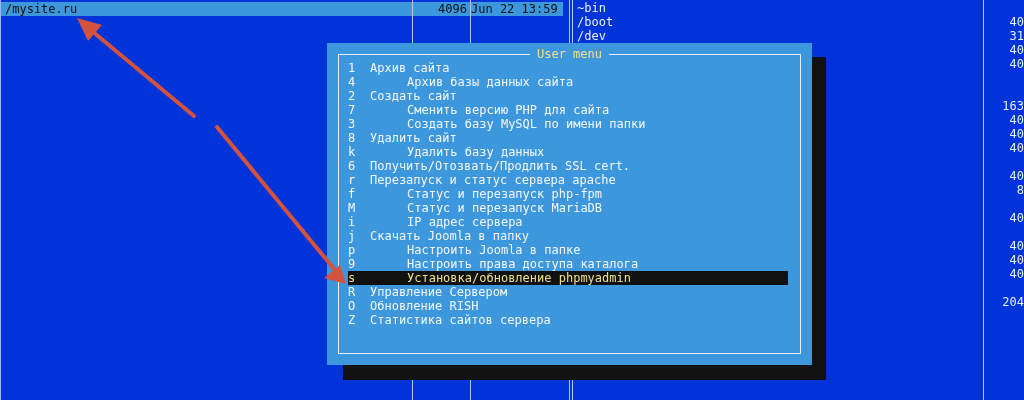  What do you see at coordinates (568, 194) in the screenshot?
I see `menu-item: f Статус и перезапуск php-fpm` at bounding box center [568, 194].